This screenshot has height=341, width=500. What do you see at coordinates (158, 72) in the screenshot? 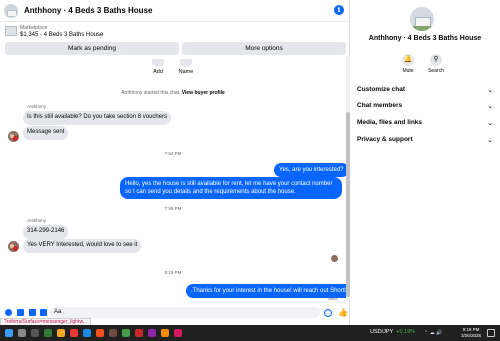
I see `add-label: Add` at bounding box center [158, 72].